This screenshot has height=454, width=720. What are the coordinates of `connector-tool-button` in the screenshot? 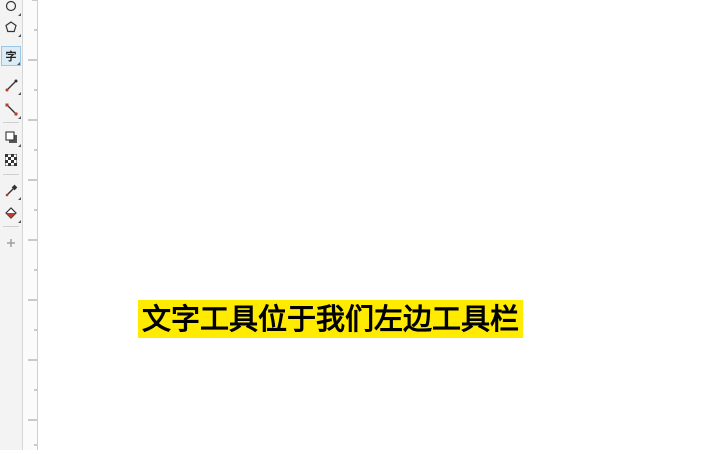 It's located at (11, 109).